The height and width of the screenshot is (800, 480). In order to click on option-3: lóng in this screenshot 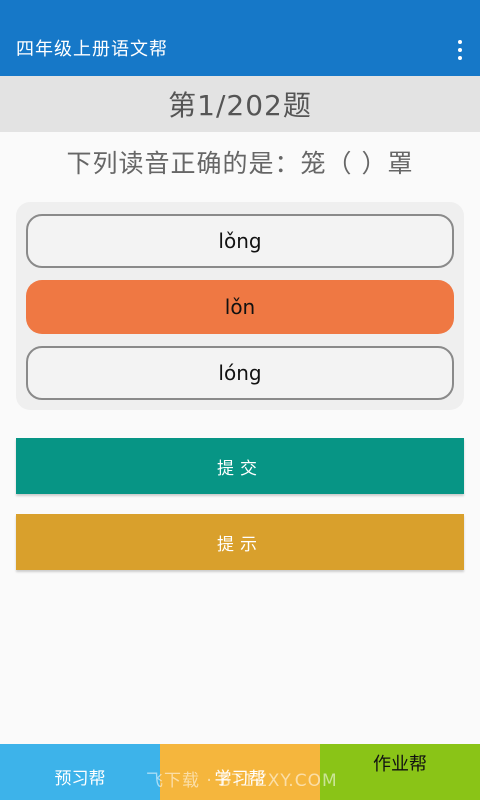, I will do `click(240, 373)`.